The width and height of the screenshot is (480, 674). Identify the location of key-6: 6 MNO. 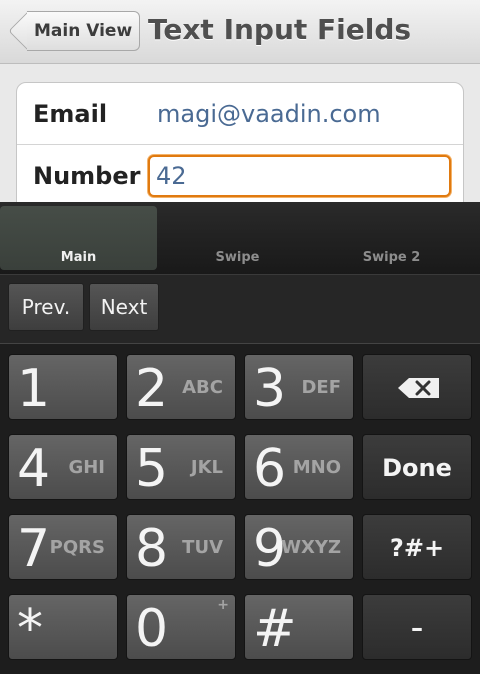
(299, 467).